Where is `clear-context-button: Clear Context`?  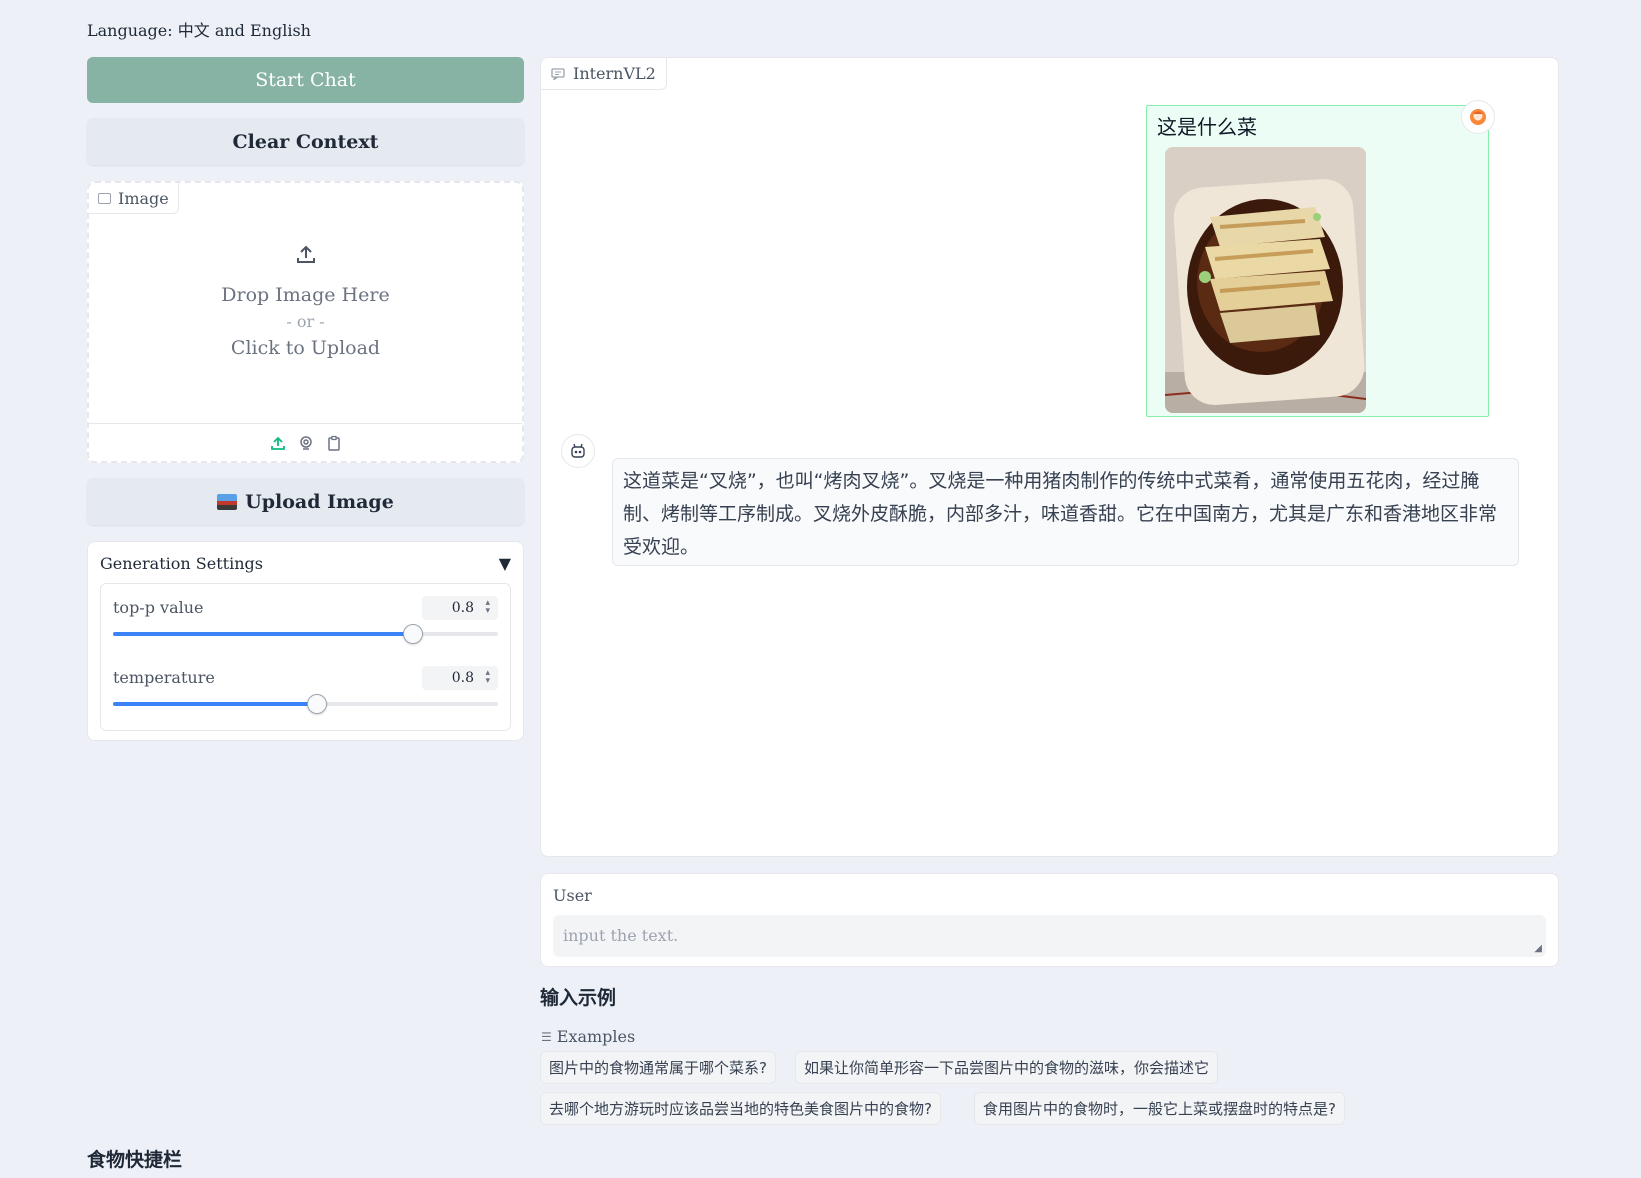 clear-context-button: Clear Context is located at coordinates (305, 141).